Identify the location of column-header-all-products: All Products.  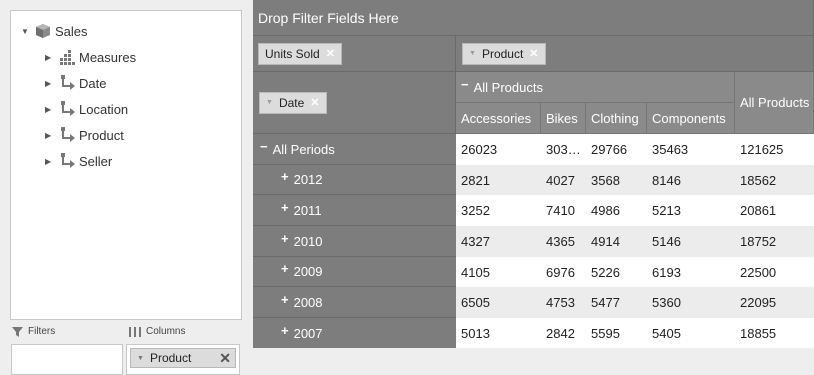
(774, 103).